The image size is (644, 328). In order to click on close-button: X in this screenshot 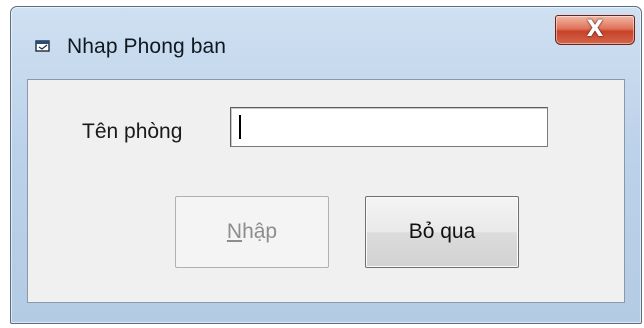, I will do `click(595, 30)`.